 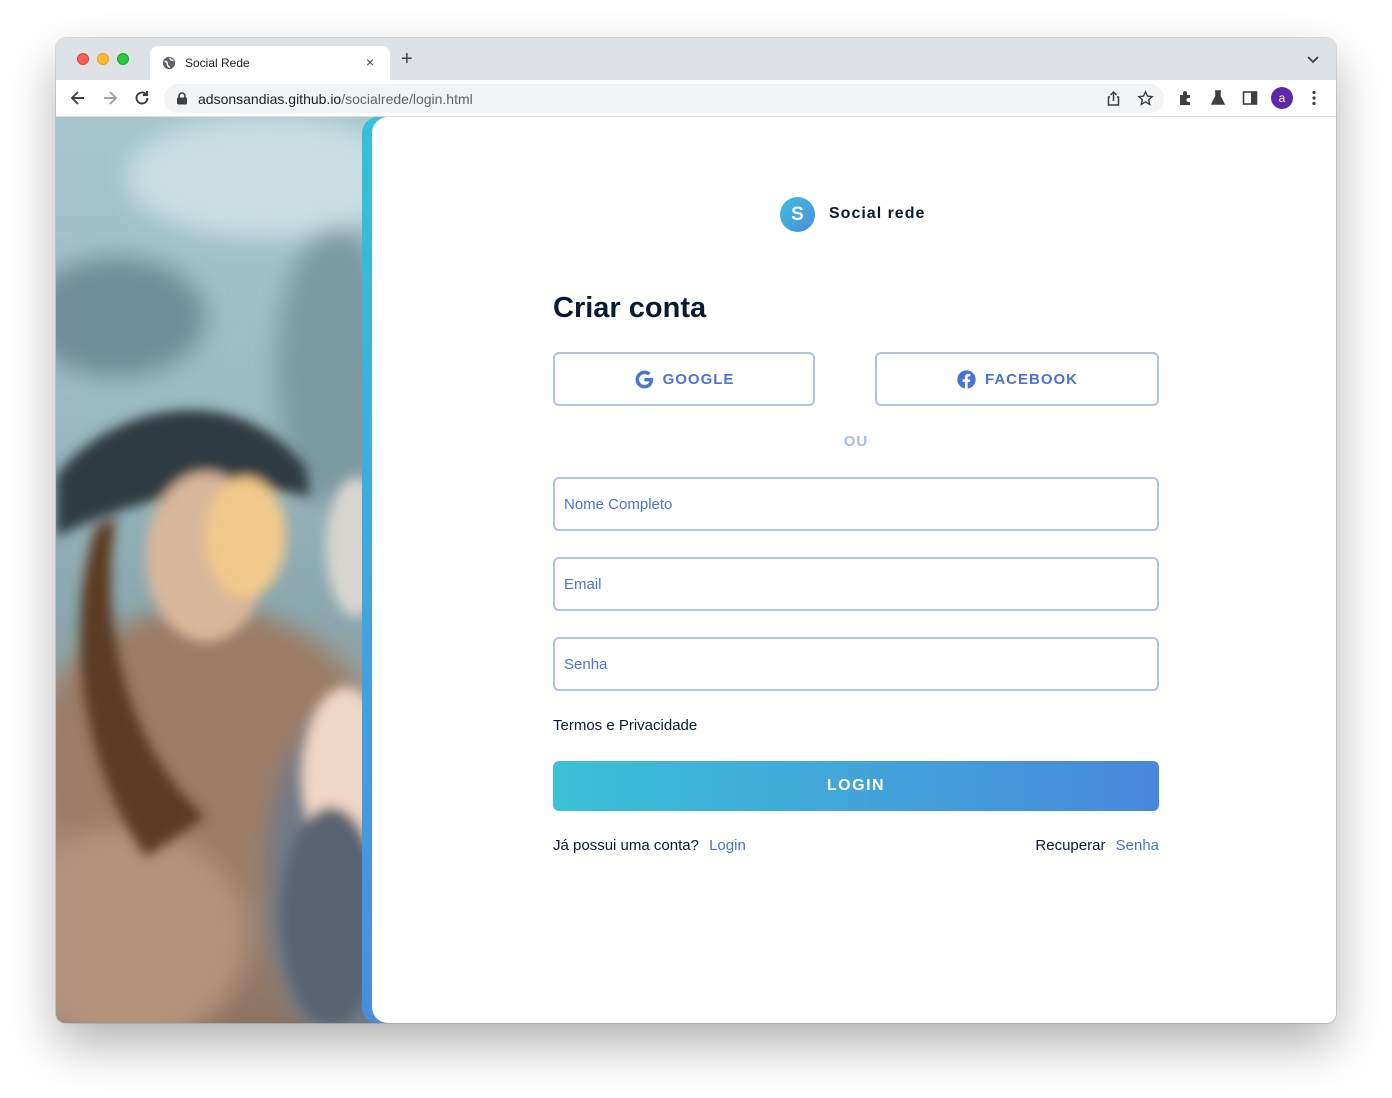 I want to click on recover-password-link: Senha, so click(x=1137, y=845).